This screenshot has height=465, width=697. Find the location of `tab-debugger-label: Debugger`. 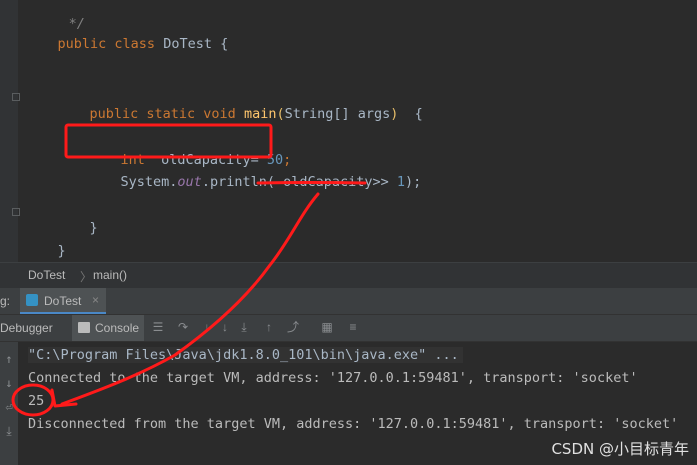

tab-debugger-label: Debugger is located at coordinates (26, 328).